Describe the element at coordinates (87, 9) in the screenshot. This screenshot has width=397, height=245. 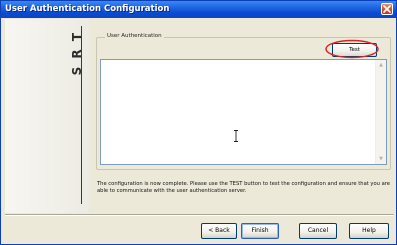
I see `window-title: User Authentication Configuration` at that location.